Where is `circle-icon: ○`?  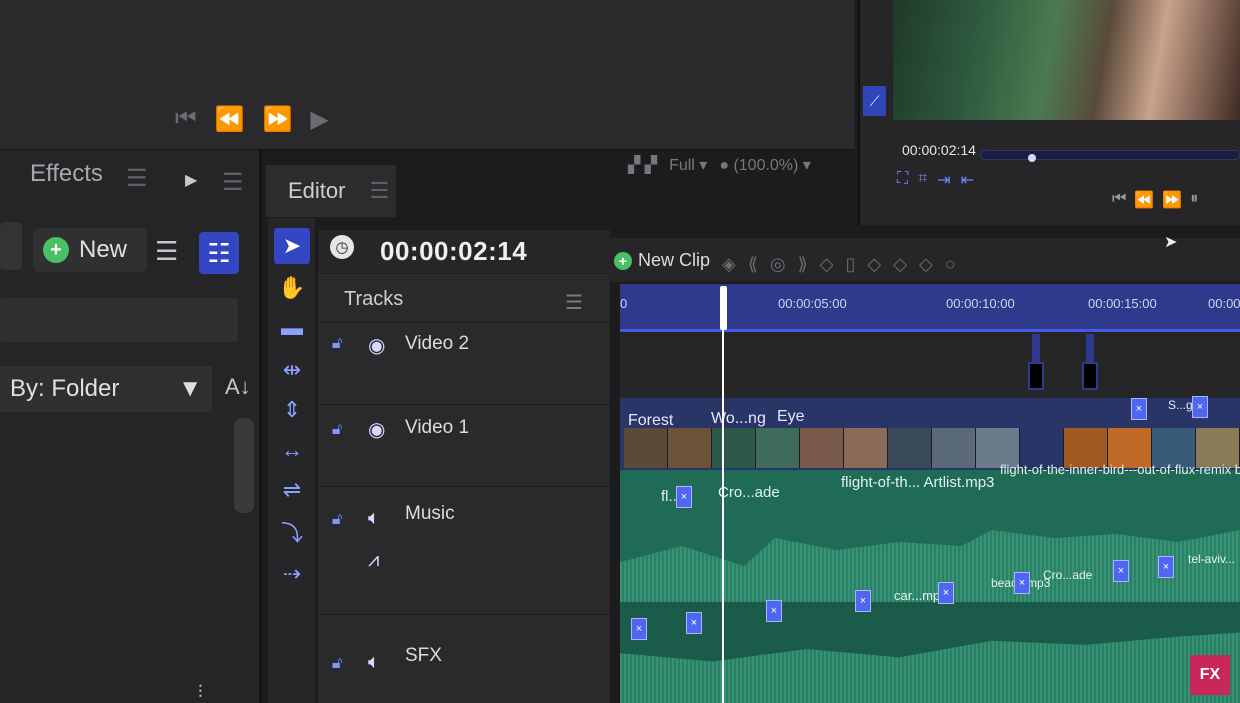 circle-icon: ○ is located at coordinates (950, 264).